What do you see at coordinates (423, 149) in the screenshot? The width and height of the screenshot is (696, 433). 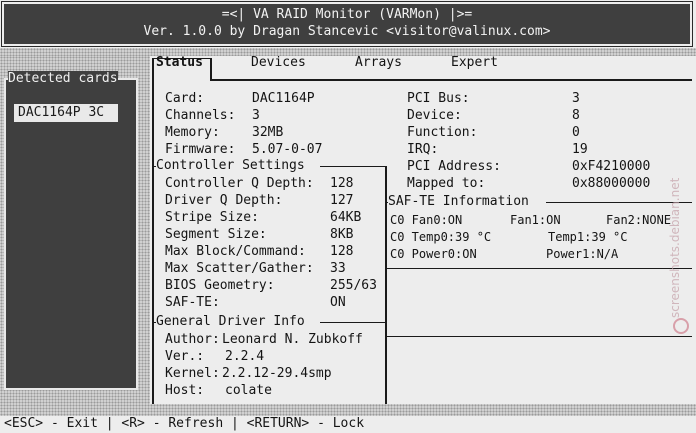 I see `irq-label: IRQ:` at bounding box center [423, 149].